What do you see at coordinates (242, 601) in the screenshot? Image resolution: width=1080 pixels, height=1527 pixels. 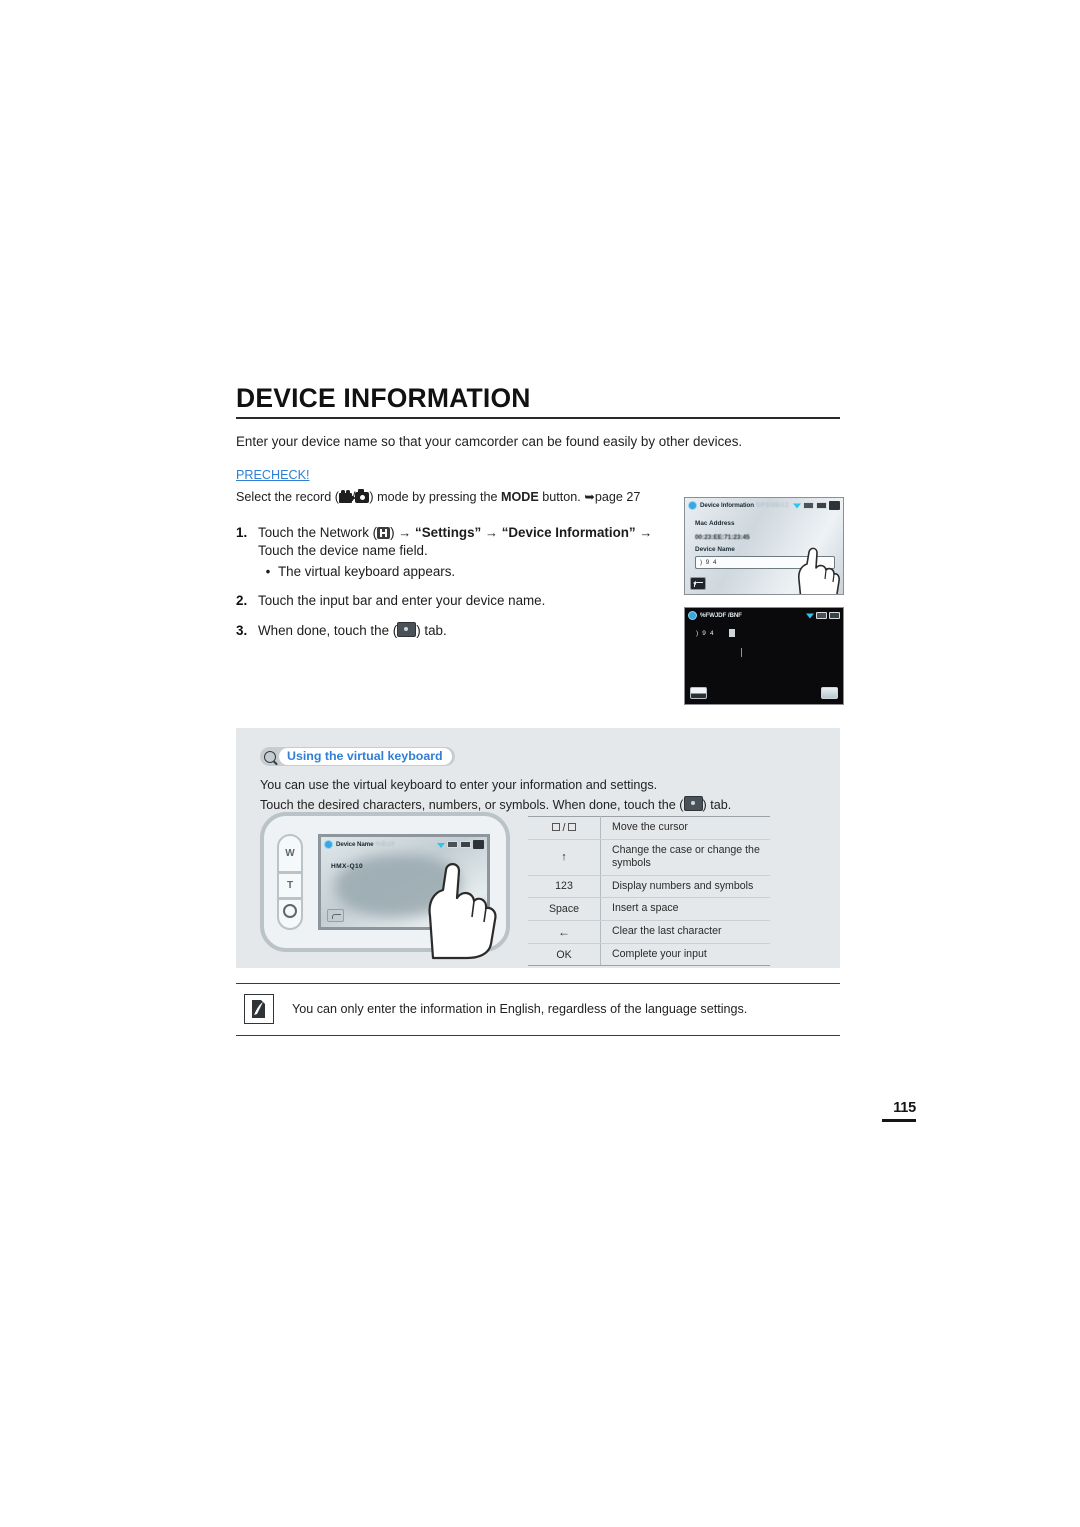 I see `step-2-number: 2.` at bounding box center [242, 601].